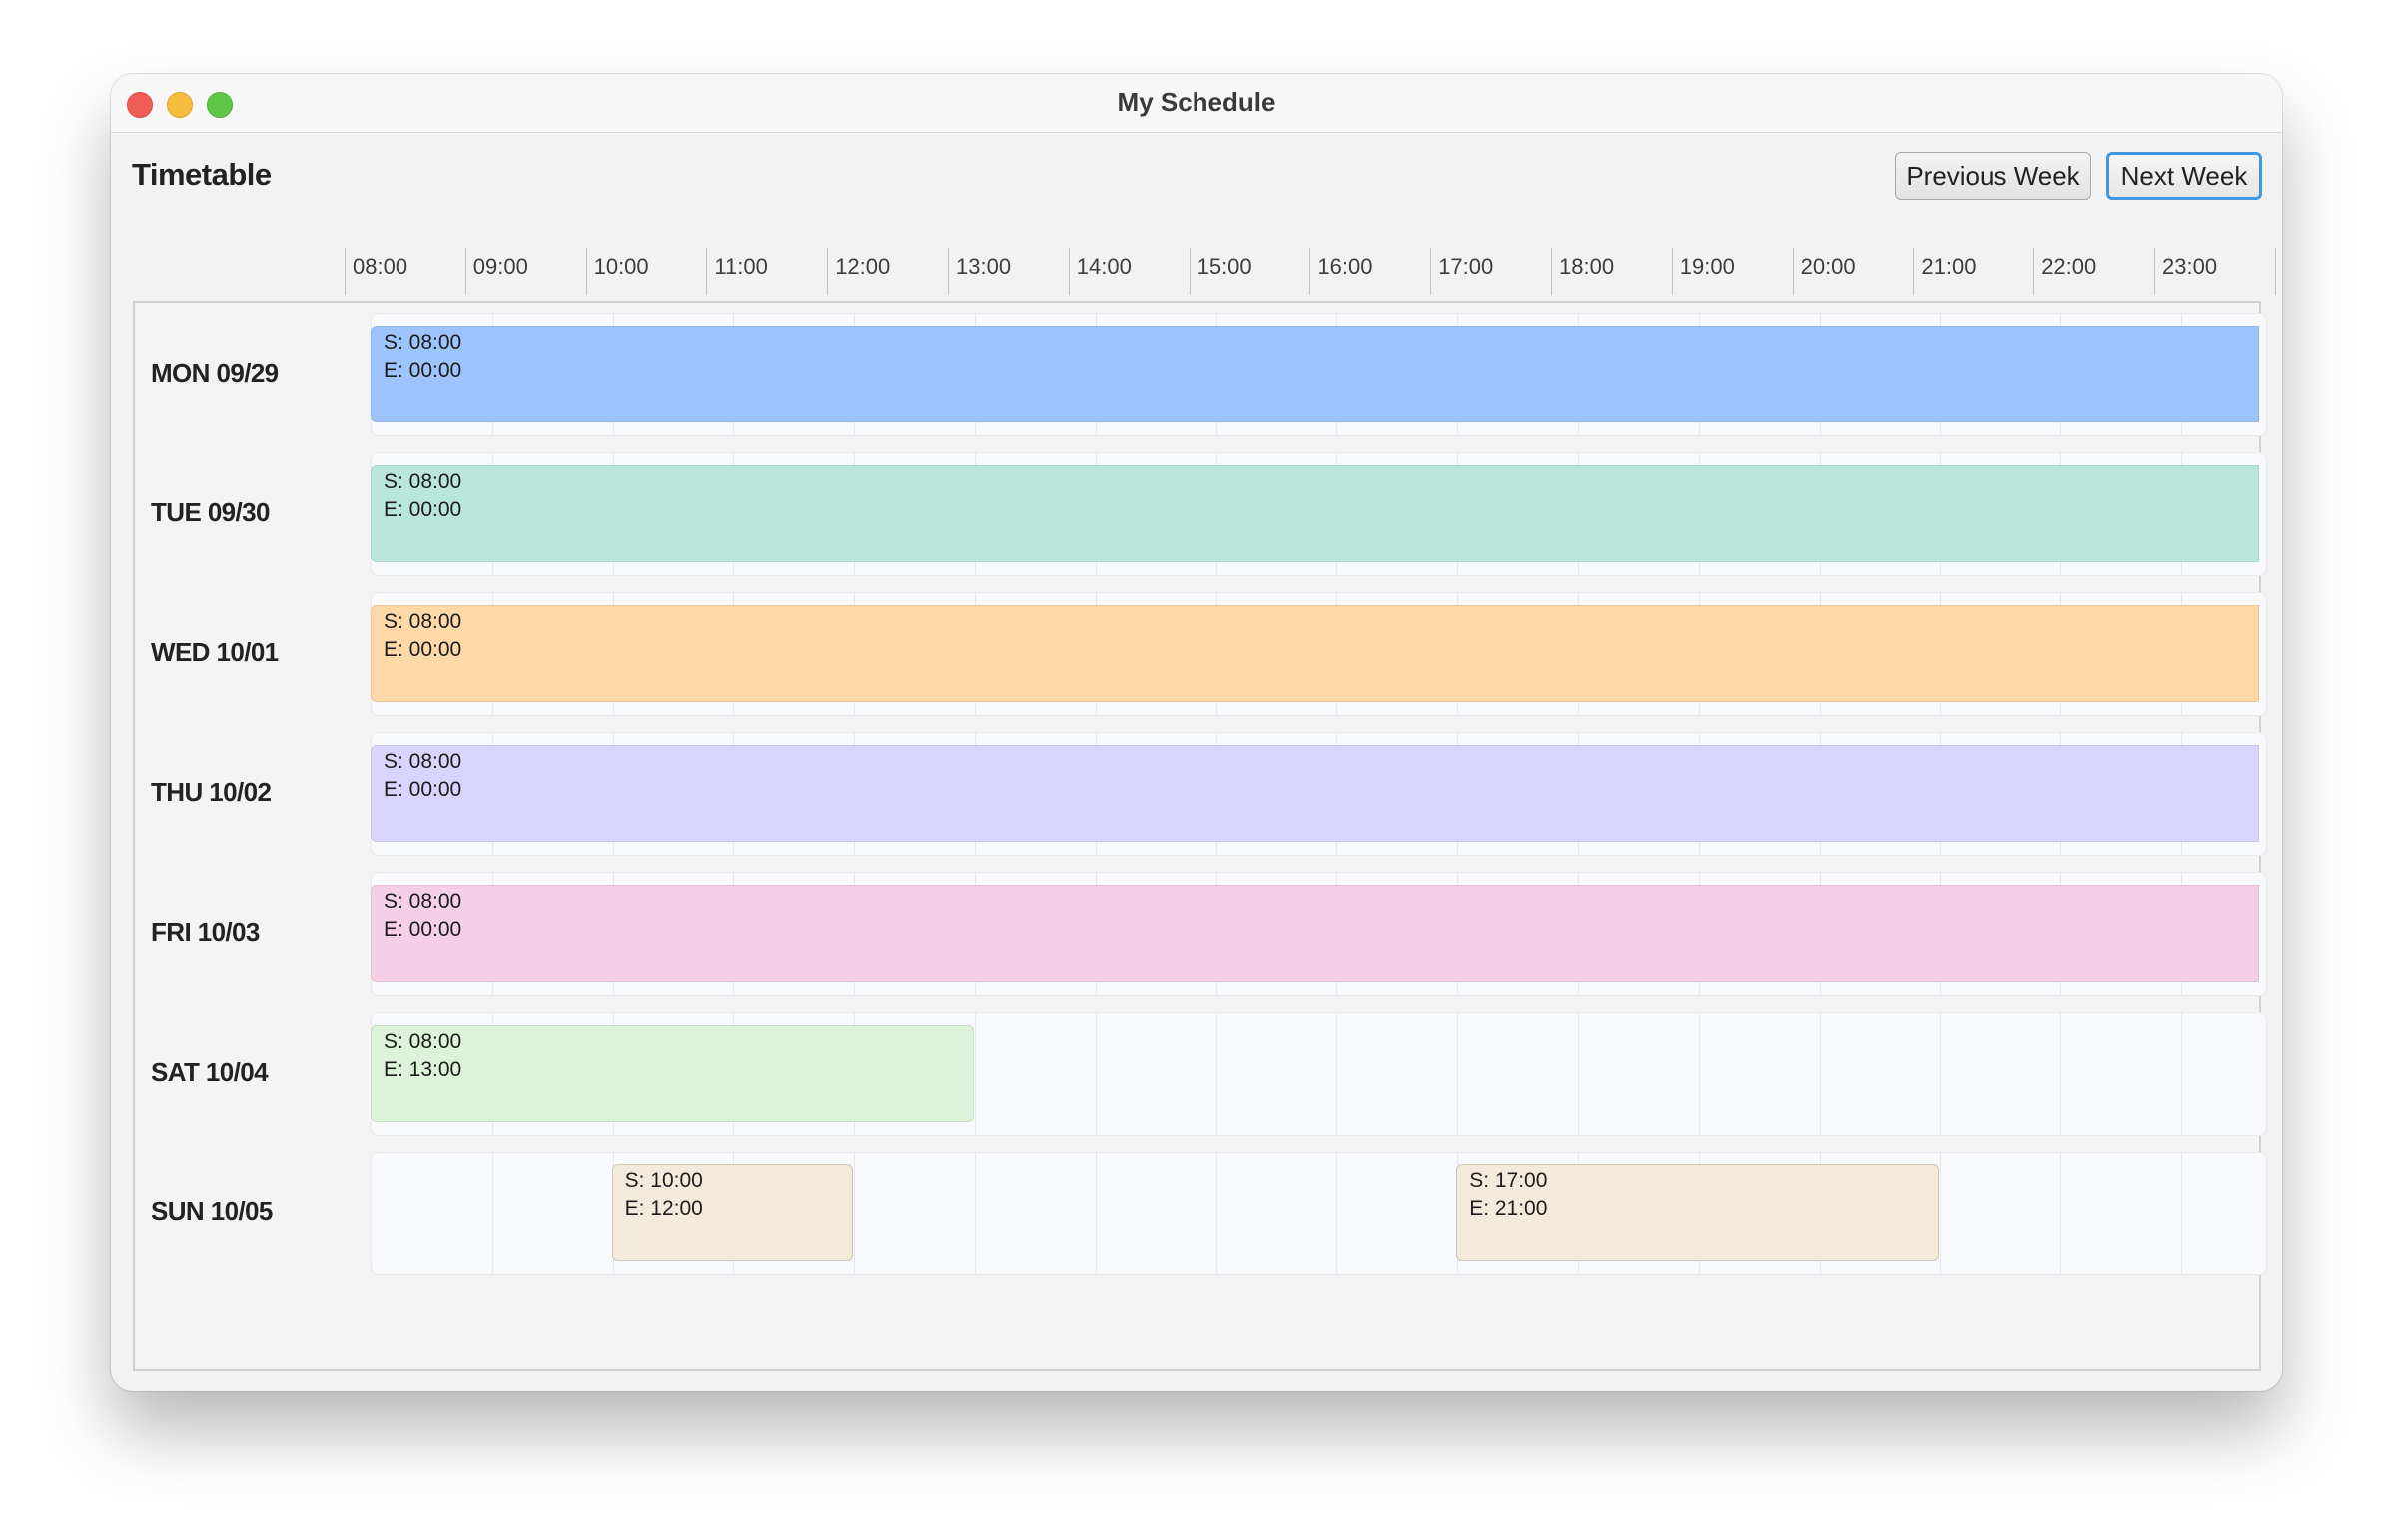 This screenshot has height=1540, width=2393. I want to click on hour-label: 08:00, so click(381, 266).